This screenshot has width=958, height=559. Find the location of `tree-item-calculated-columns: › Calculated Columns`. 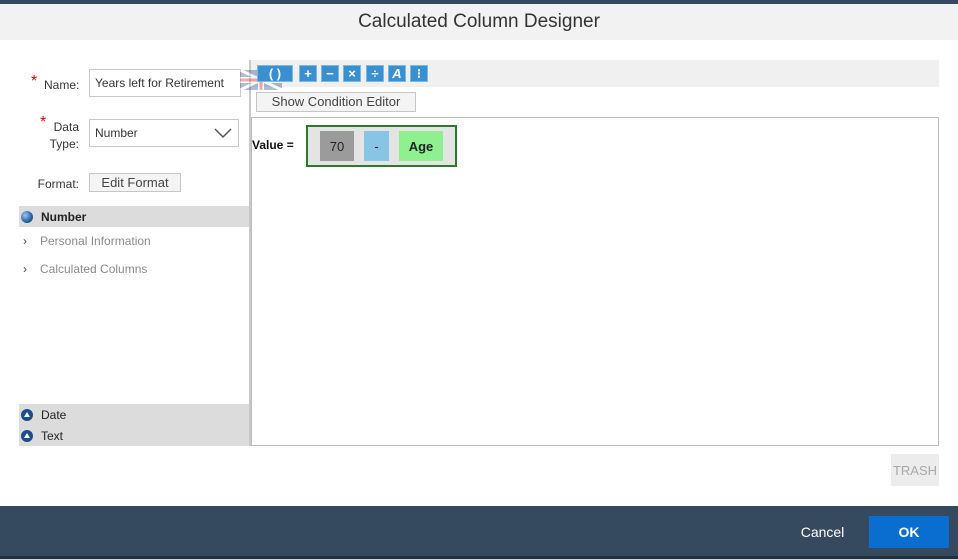

tree-item-calculated-columns: › Calculated Columns is located at coordinates (85, 269).